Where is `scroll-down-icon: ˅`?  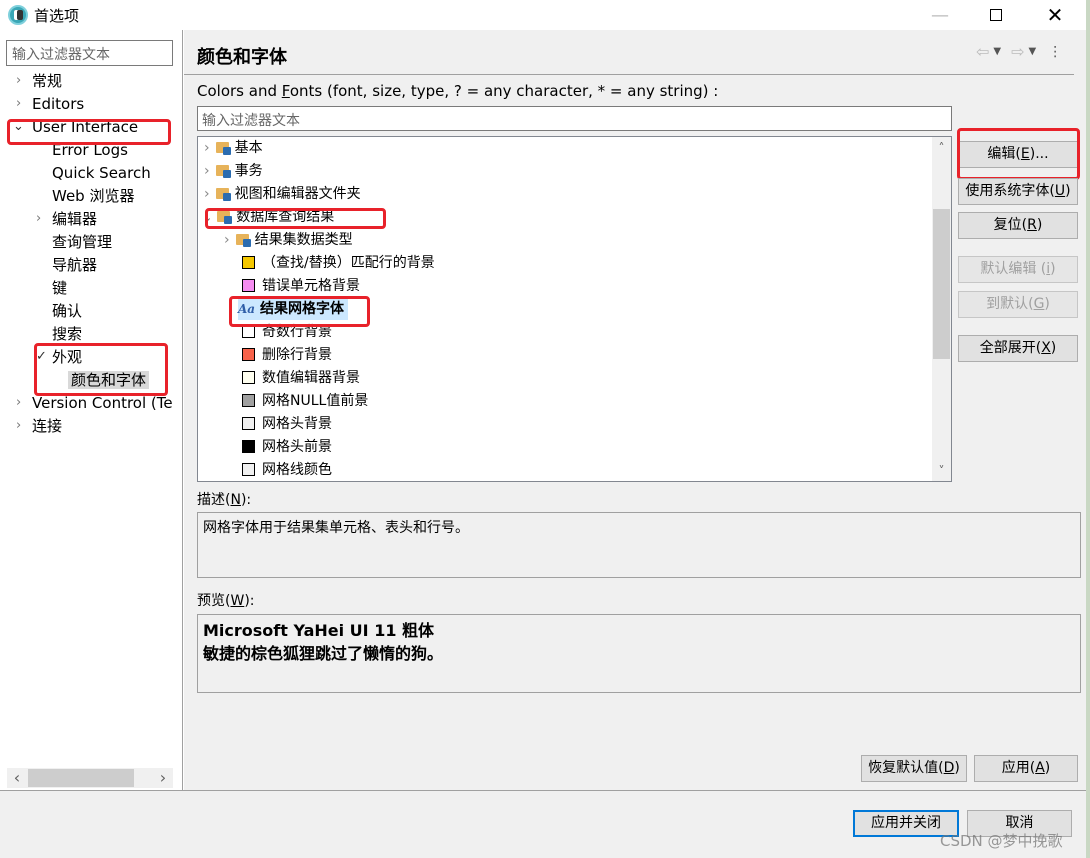 scroll-down-icon: ˅ is located at coordinates (941, 471).